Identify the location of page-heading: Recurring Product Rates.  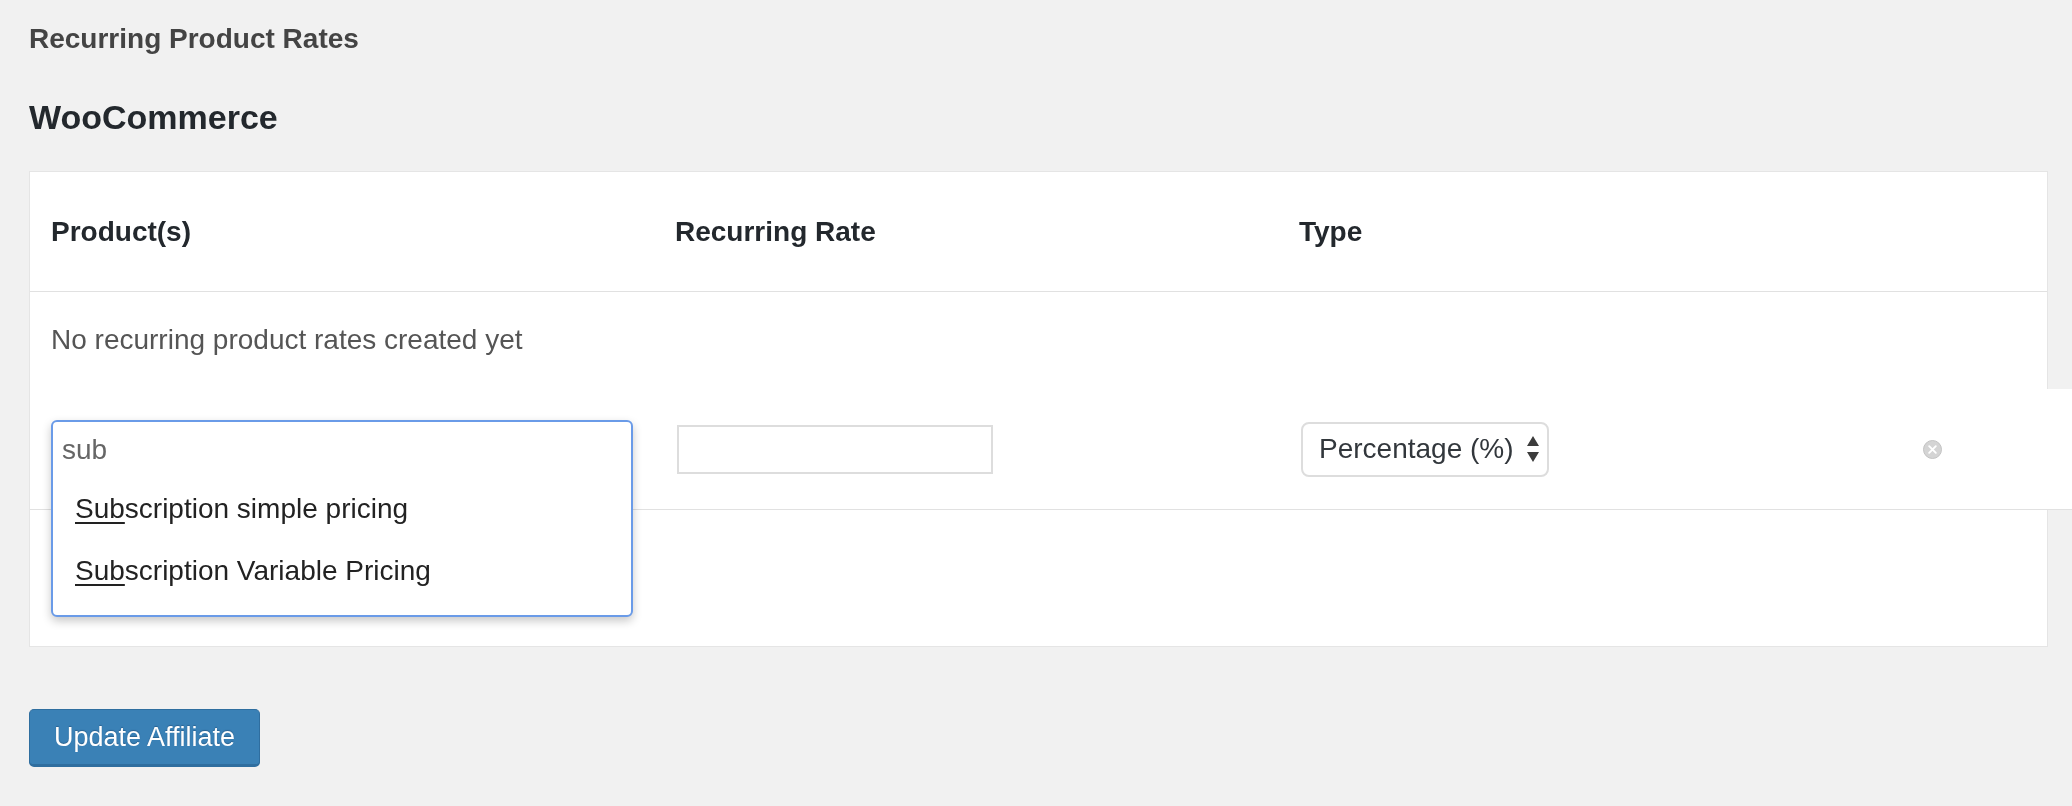
(194, 39).